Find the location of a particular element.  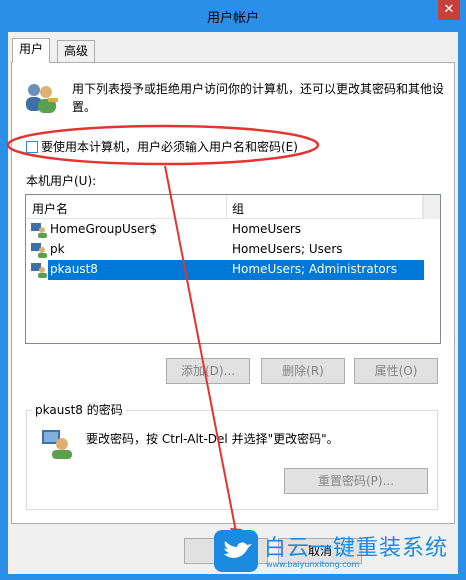

column-header-username: 用户名 is located at coordinates (50, 208).